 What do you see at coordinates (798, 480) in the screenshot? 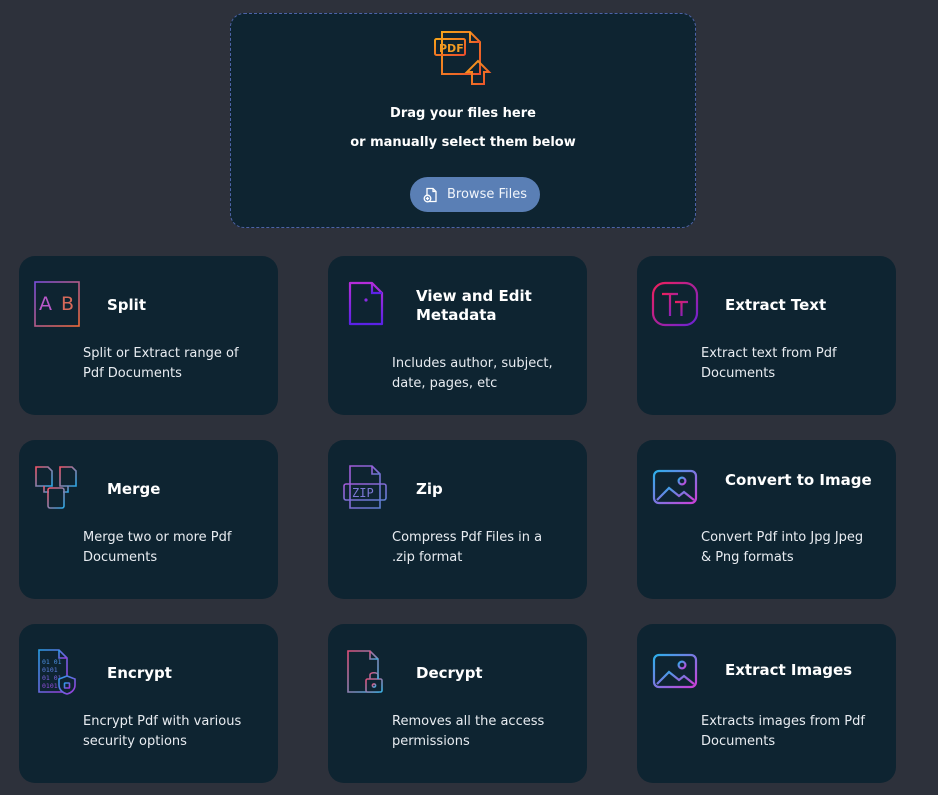
I see `tool-title-convert-image: Convert to Image` at bounding box center [798, 480].